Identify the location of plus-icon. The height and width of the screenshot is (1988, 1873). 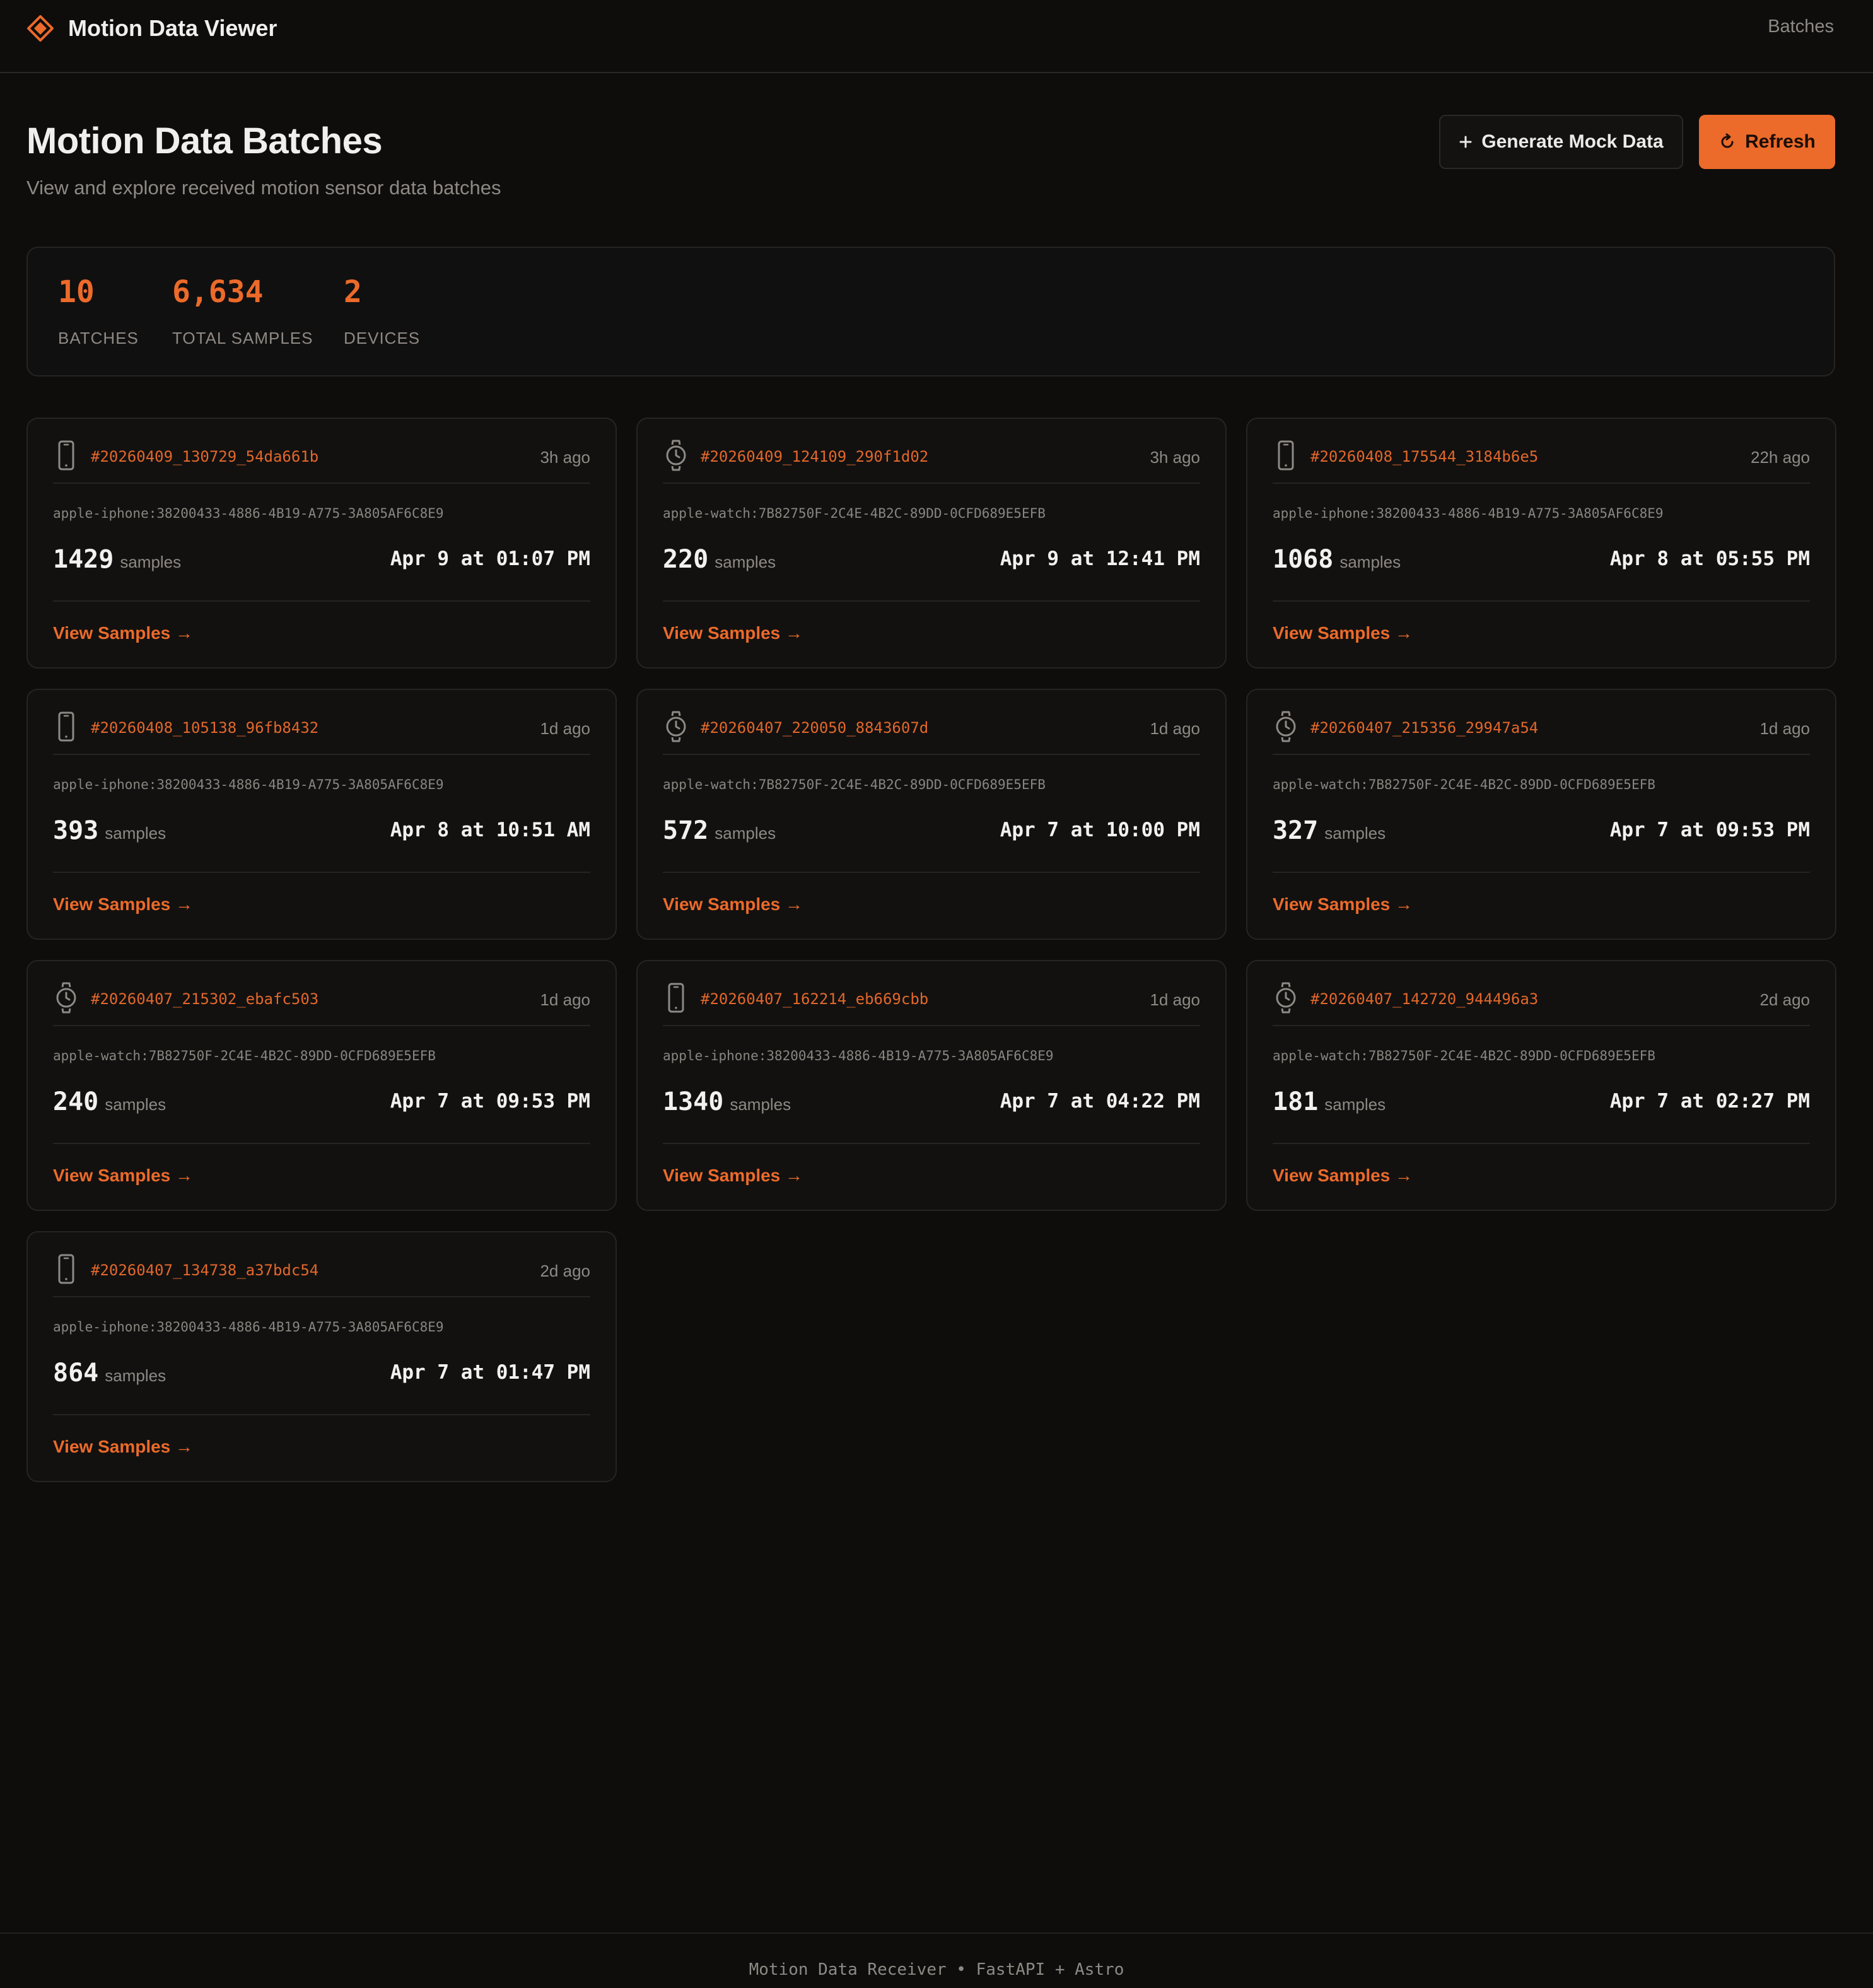
(1466, 142).